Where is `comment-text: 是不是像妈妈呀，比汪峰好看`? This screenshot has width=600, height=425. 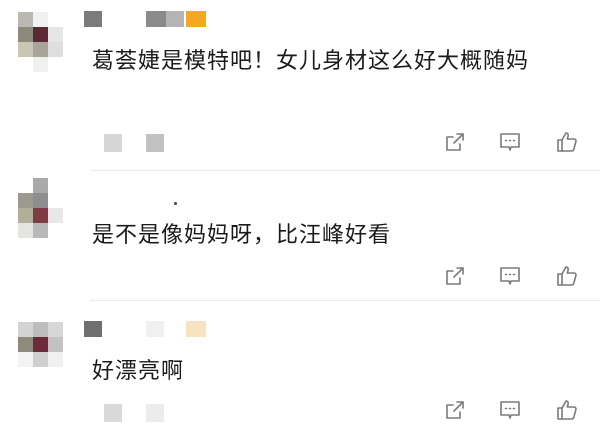
comment-text: 是不是像妈妈呀，比汪峰好看 is located at coordinates (242, 235).